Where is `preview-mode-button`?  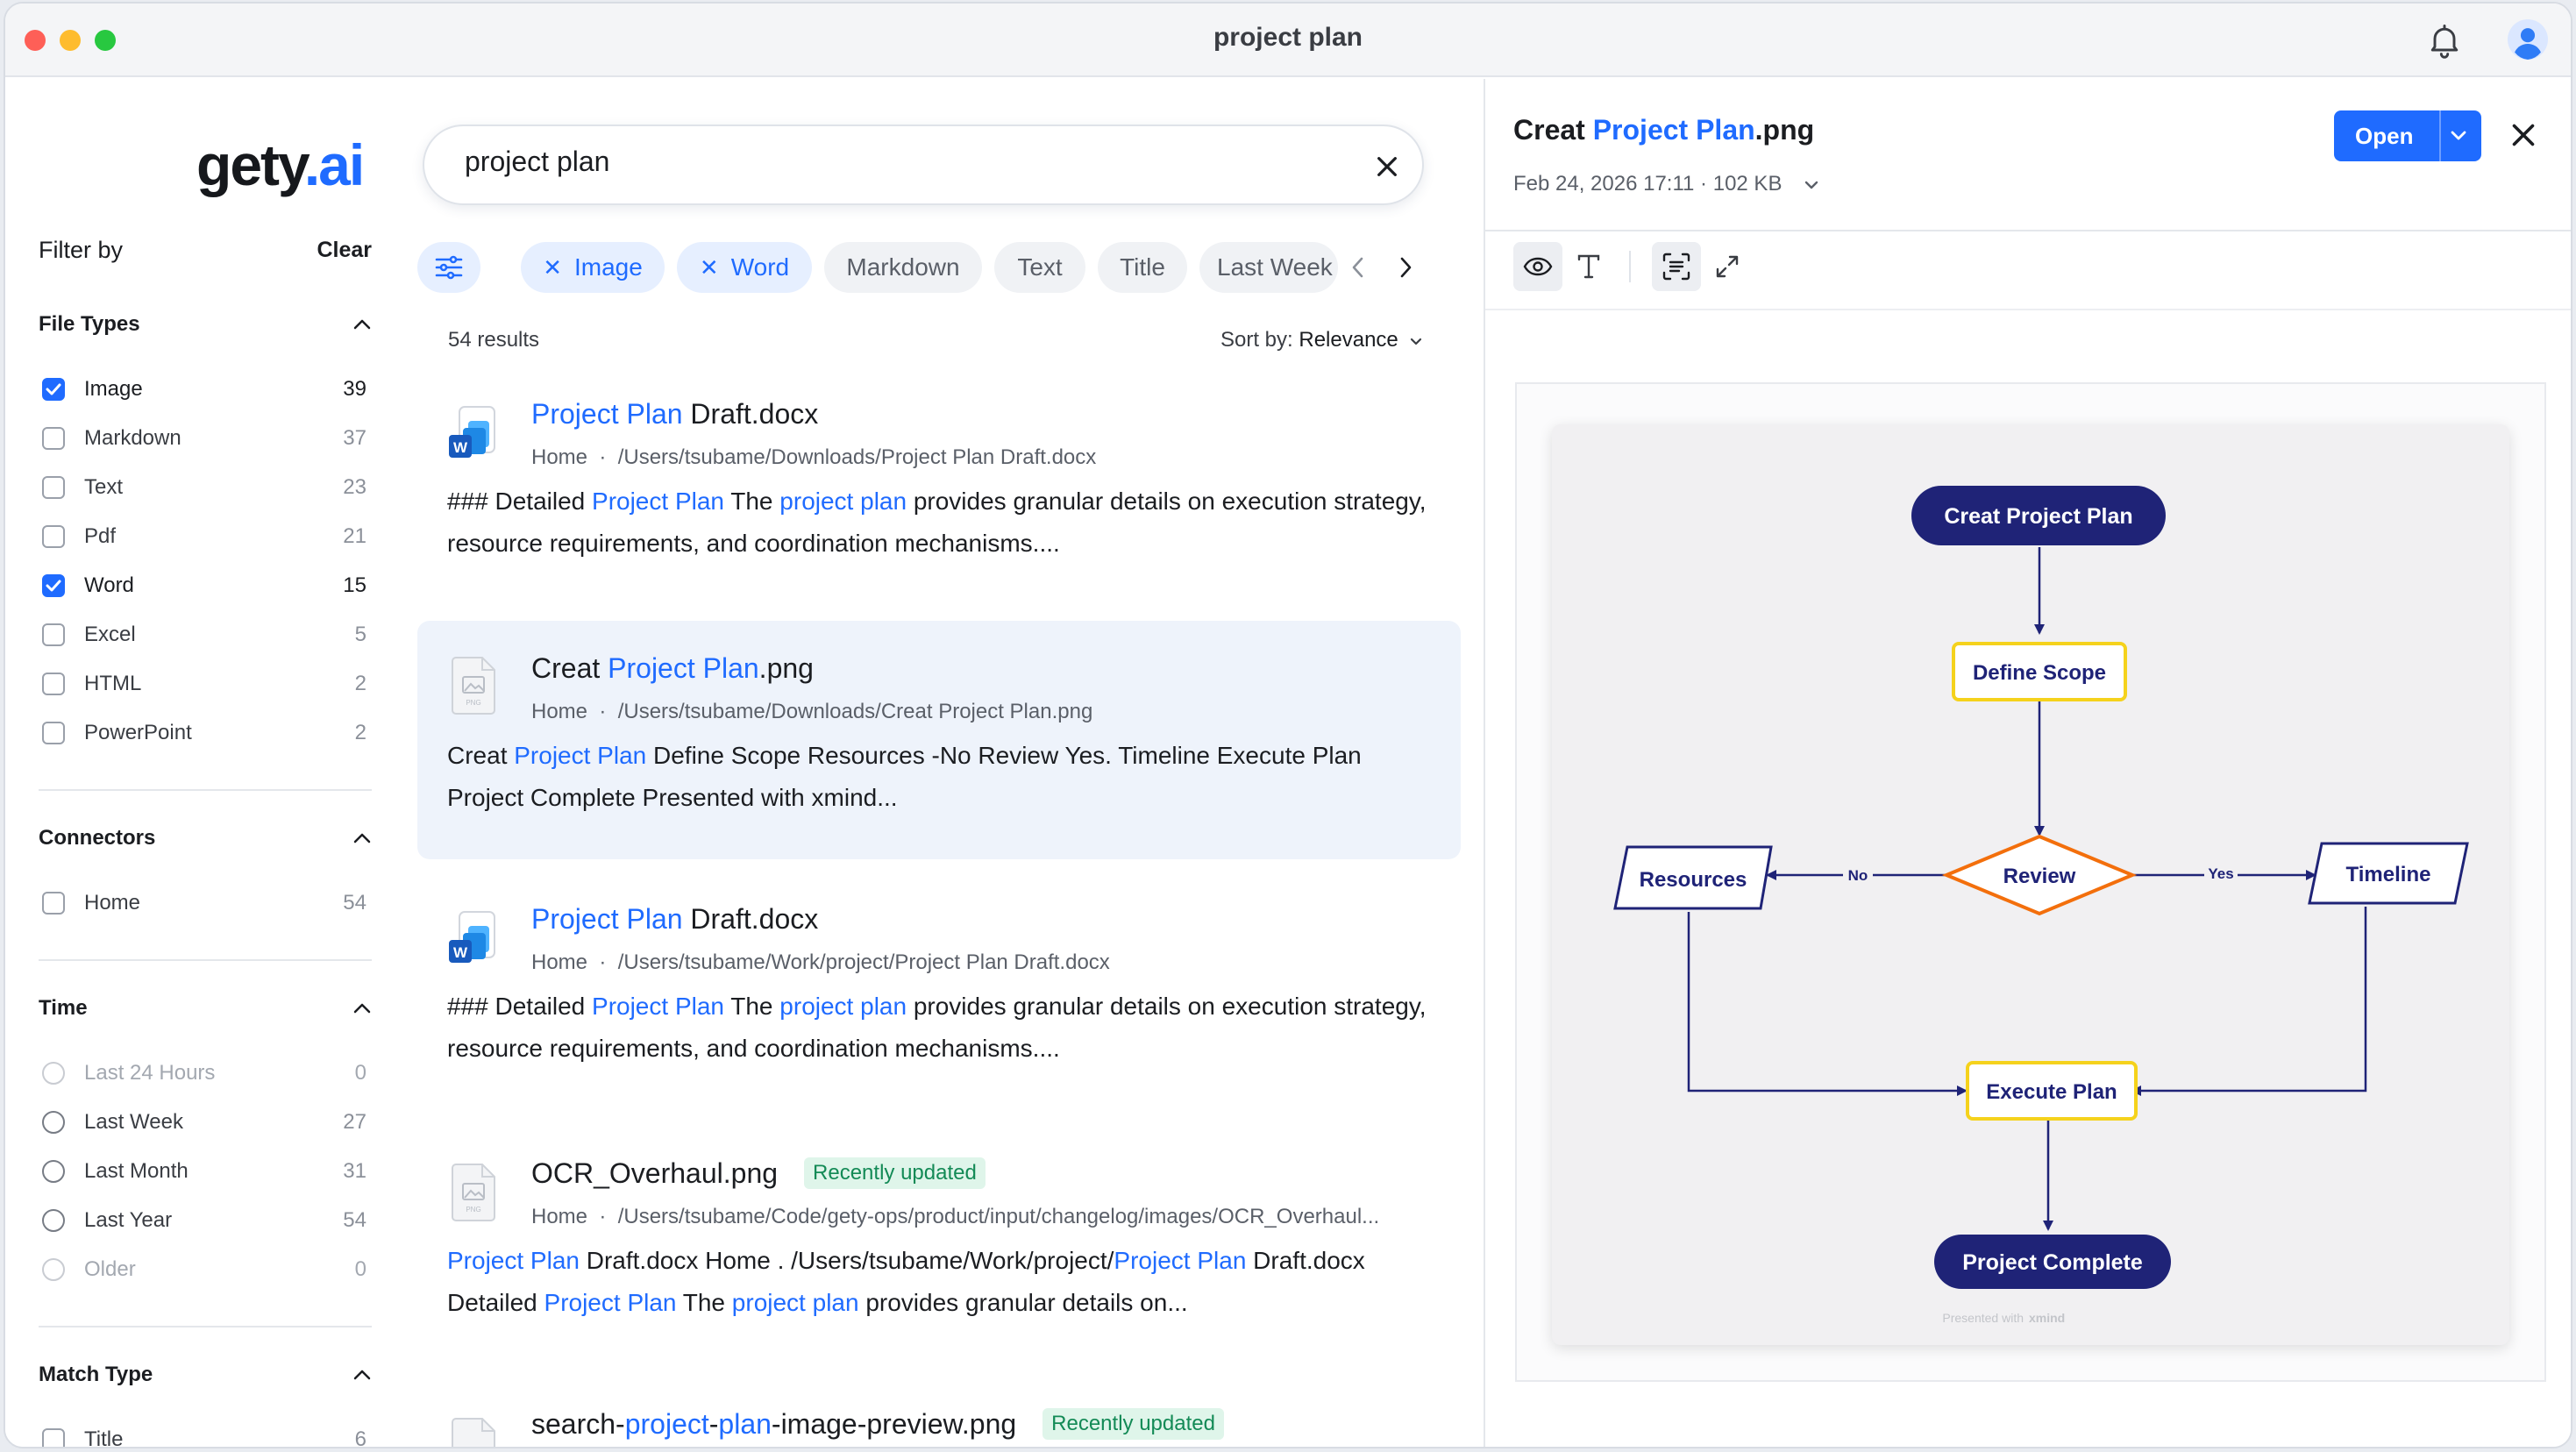
preview-mode-button is located at coordinates (1537, 266).